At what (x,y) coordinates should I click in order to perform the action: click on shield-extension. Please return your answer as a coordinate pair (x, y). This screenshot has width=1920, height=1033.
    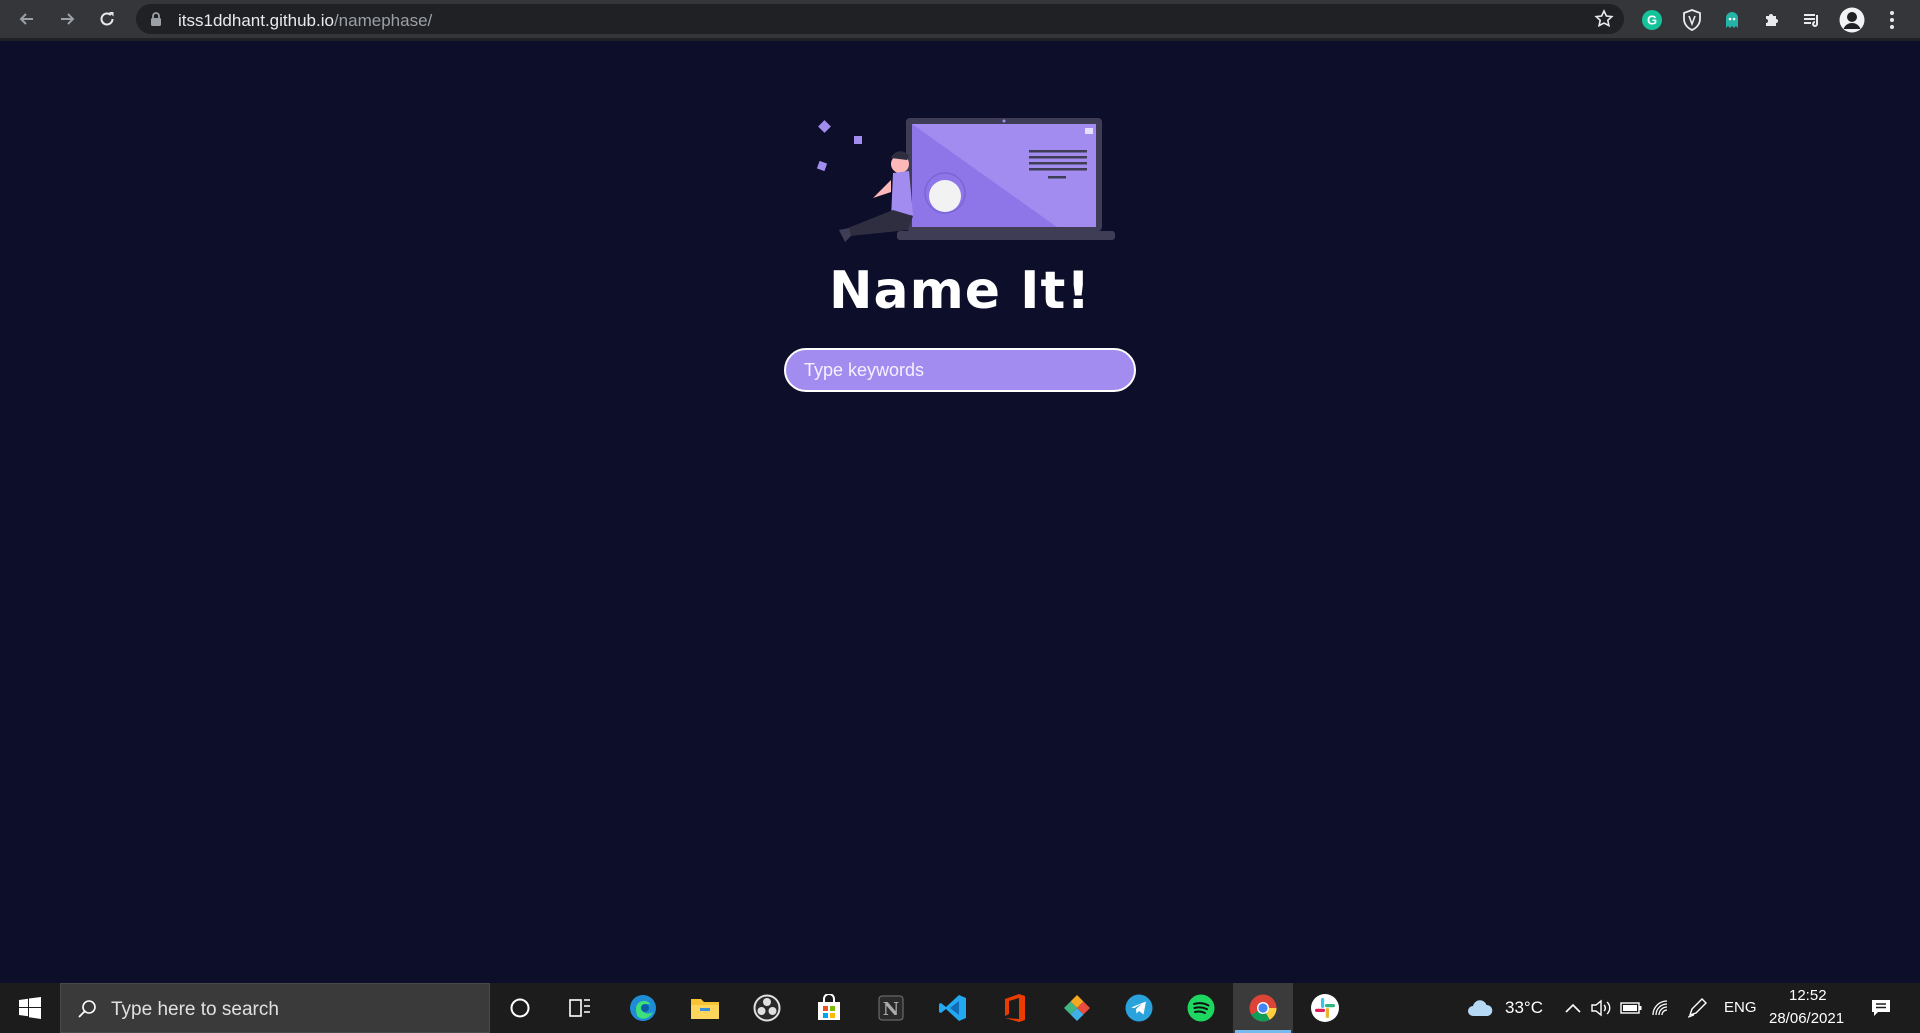
    Looking at the image, I should click on (1692, 20).